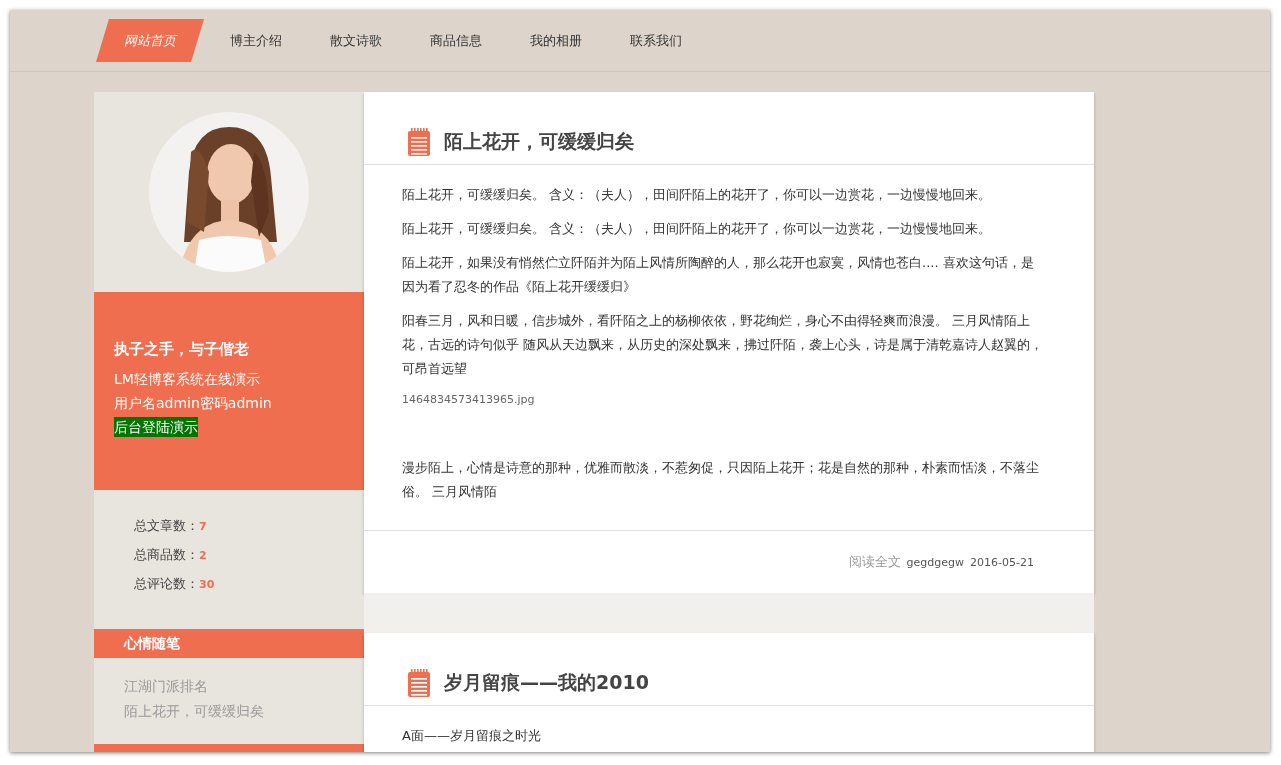 This screenshot has width=1281, height=765. Describe the element at coordinates (556, 40) in the screenshot. I see `nav-tab: 我的相册` at that location.